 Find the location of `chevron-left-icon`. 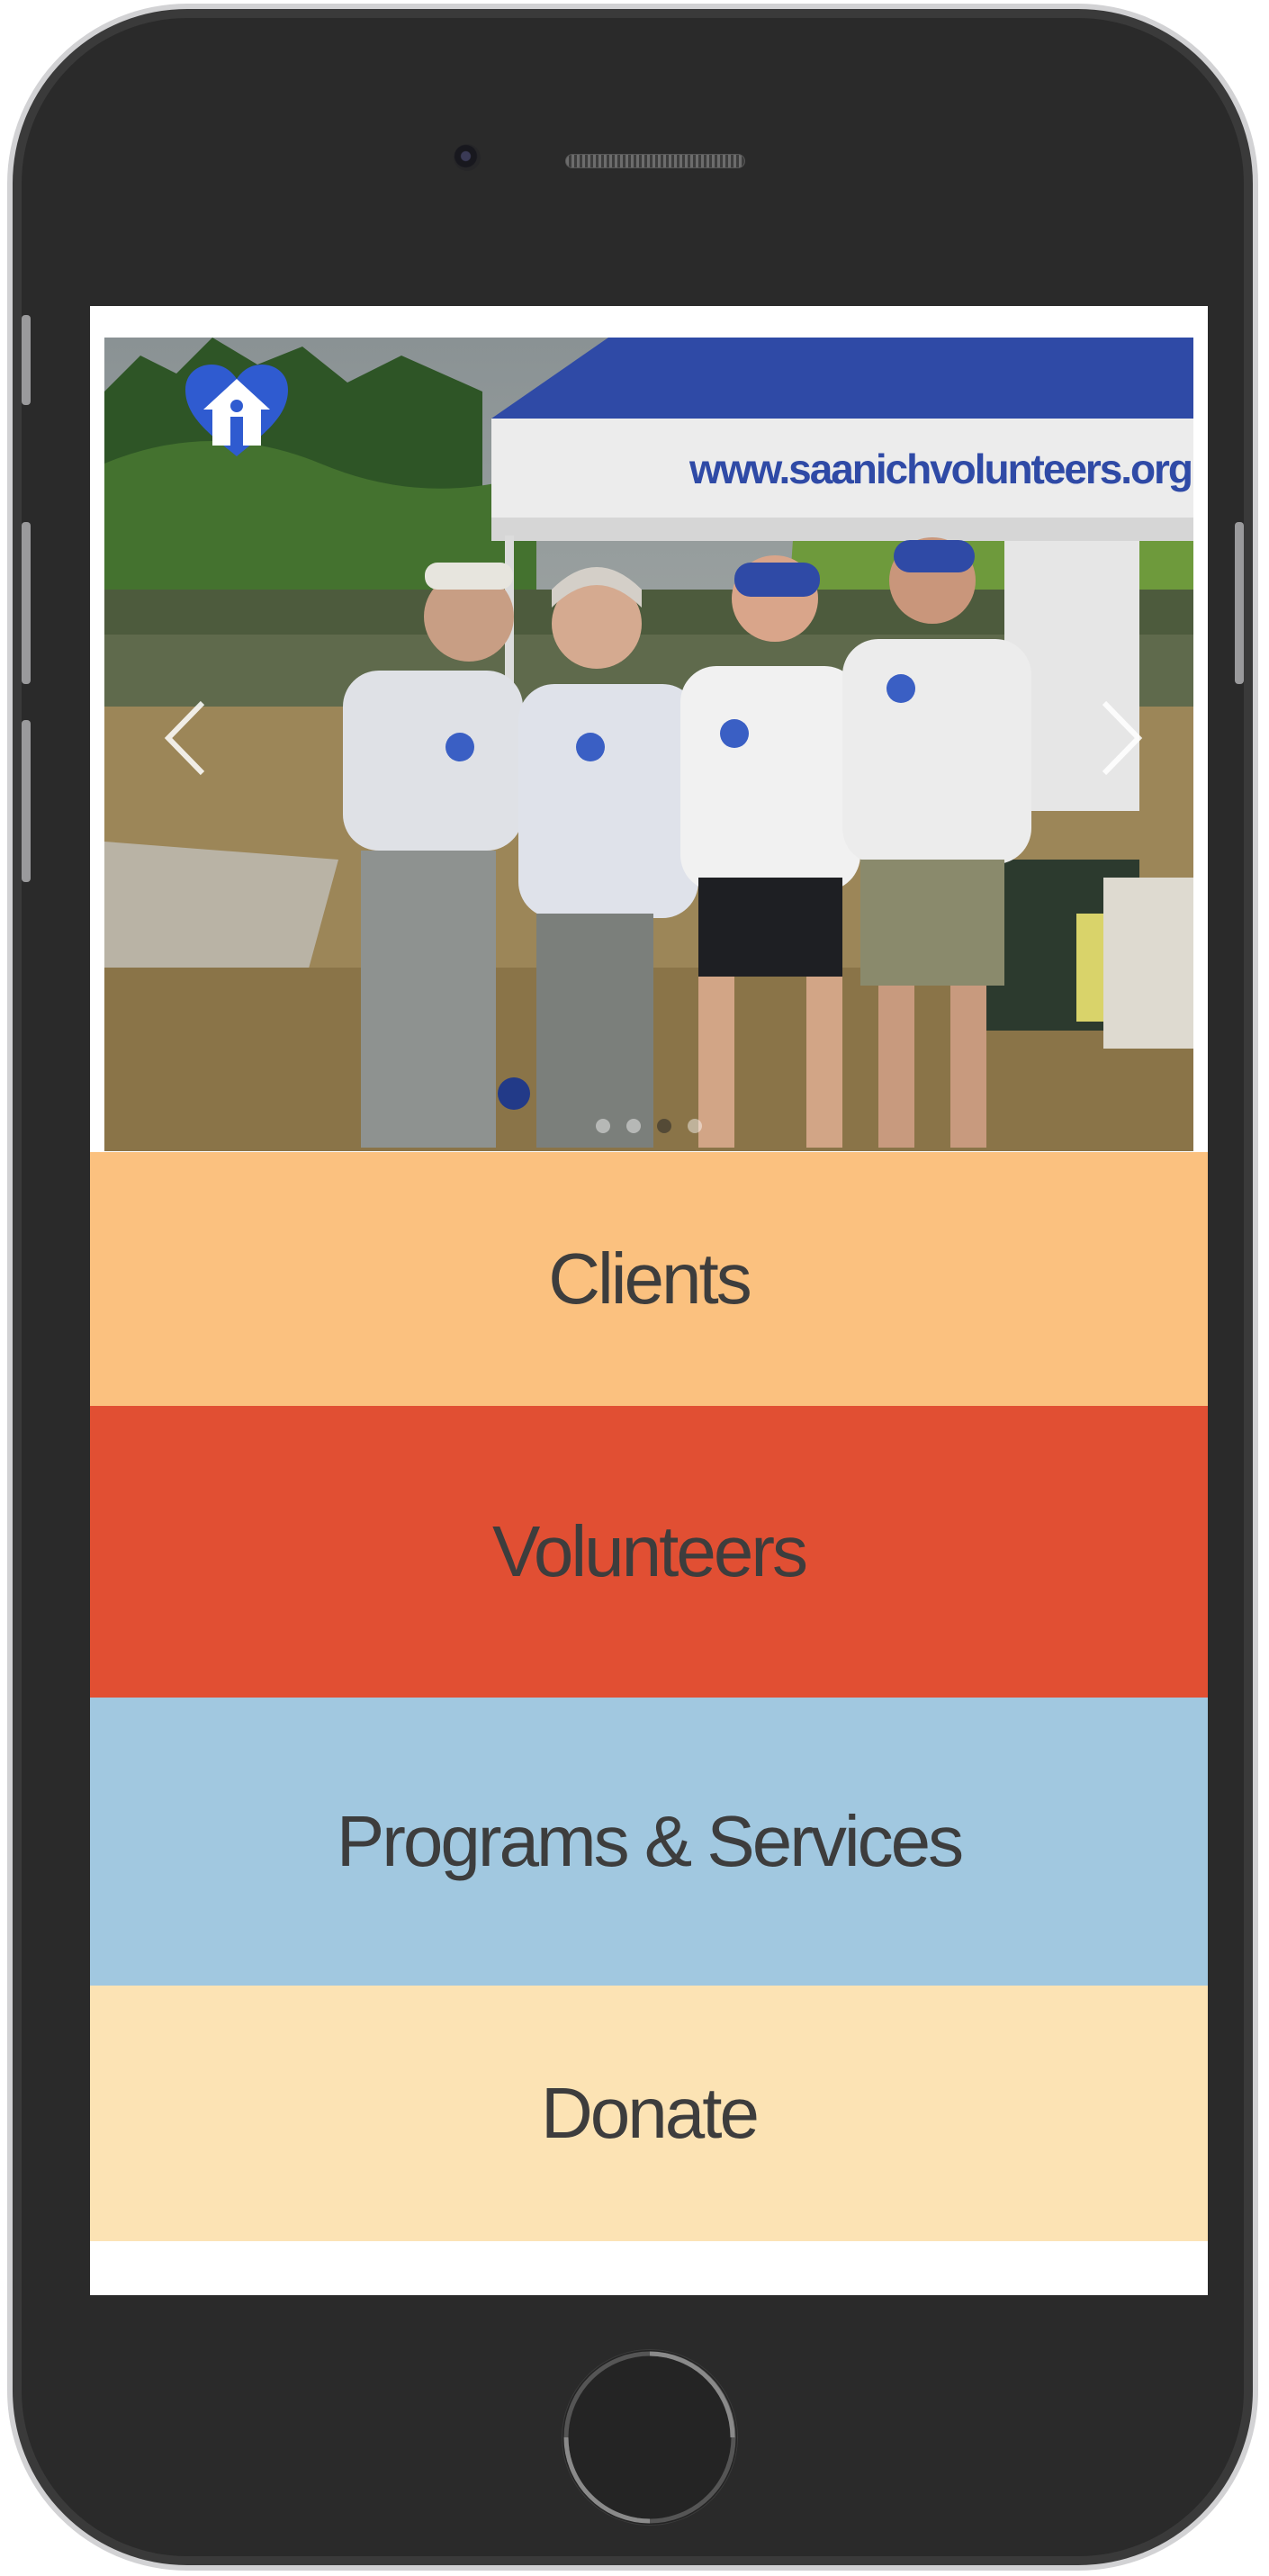

chevron-left-icon is located at coordinates (184, 738).